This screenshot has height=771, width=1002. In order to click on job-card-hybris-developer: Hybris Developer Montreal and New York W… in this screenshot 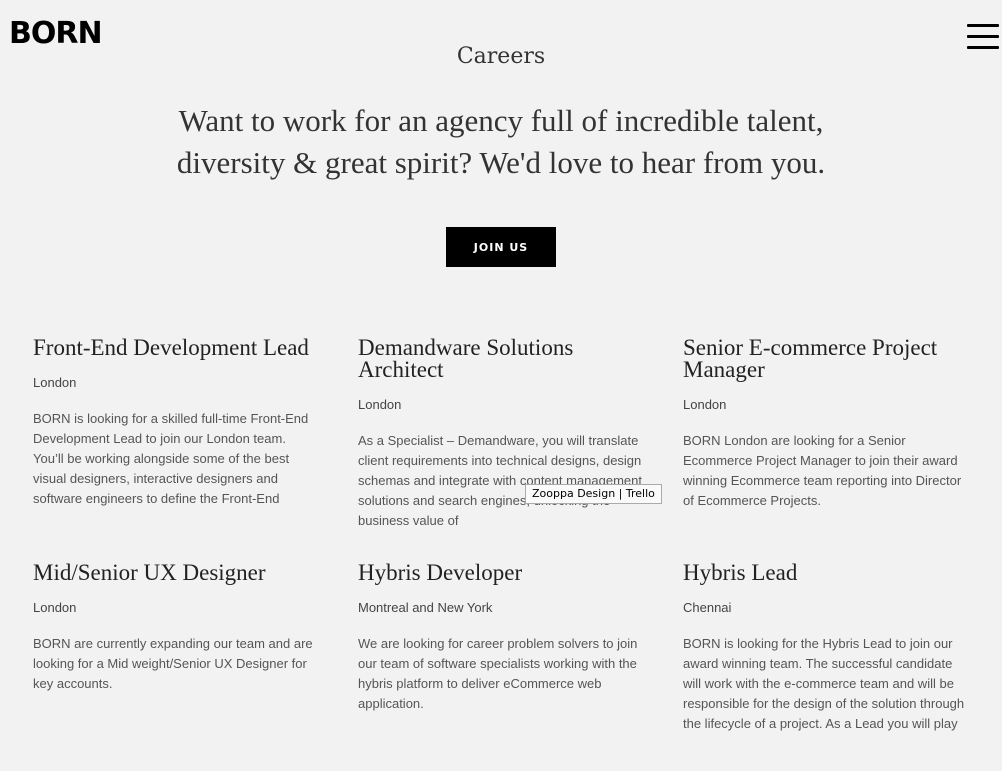, I will do `click(500, 657)`.